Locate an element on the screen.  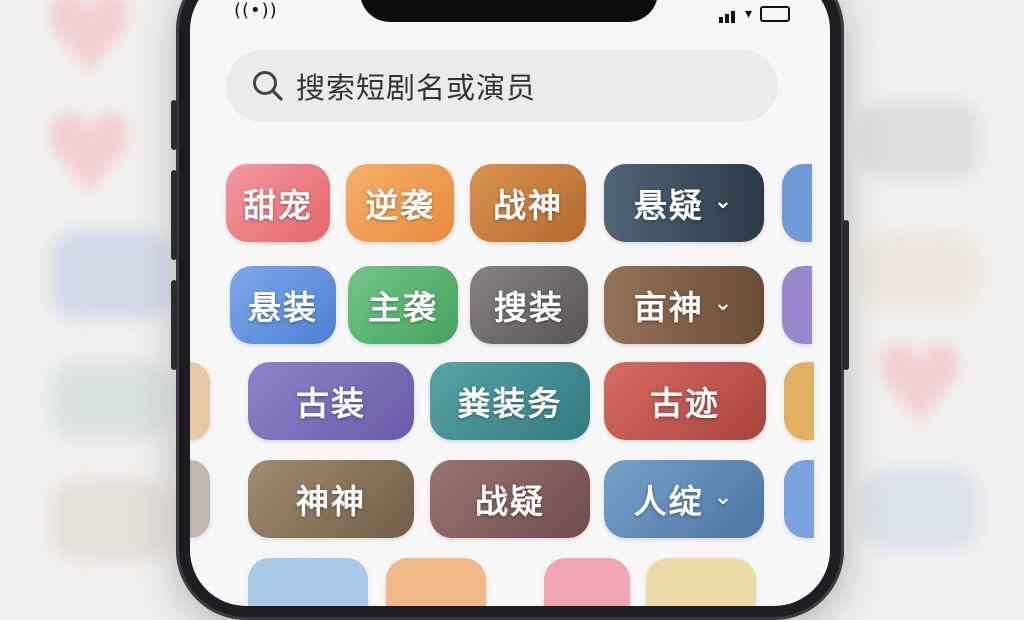
tag-chip-dropdown: 人绽 ⌄ is located at coordinates (684, 499).